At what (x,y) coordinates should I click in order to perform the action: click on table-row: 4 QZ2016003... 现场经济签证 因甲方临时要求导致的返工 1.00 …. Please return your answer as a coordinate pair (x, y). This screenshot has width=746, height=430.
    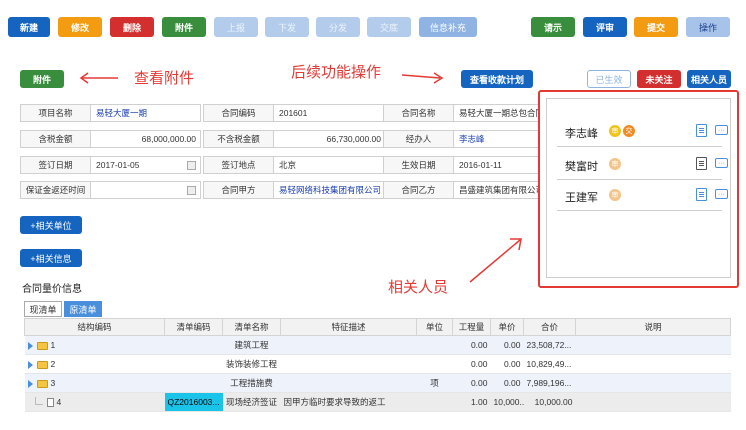
    Looking at the image, I should click on (377, 402).